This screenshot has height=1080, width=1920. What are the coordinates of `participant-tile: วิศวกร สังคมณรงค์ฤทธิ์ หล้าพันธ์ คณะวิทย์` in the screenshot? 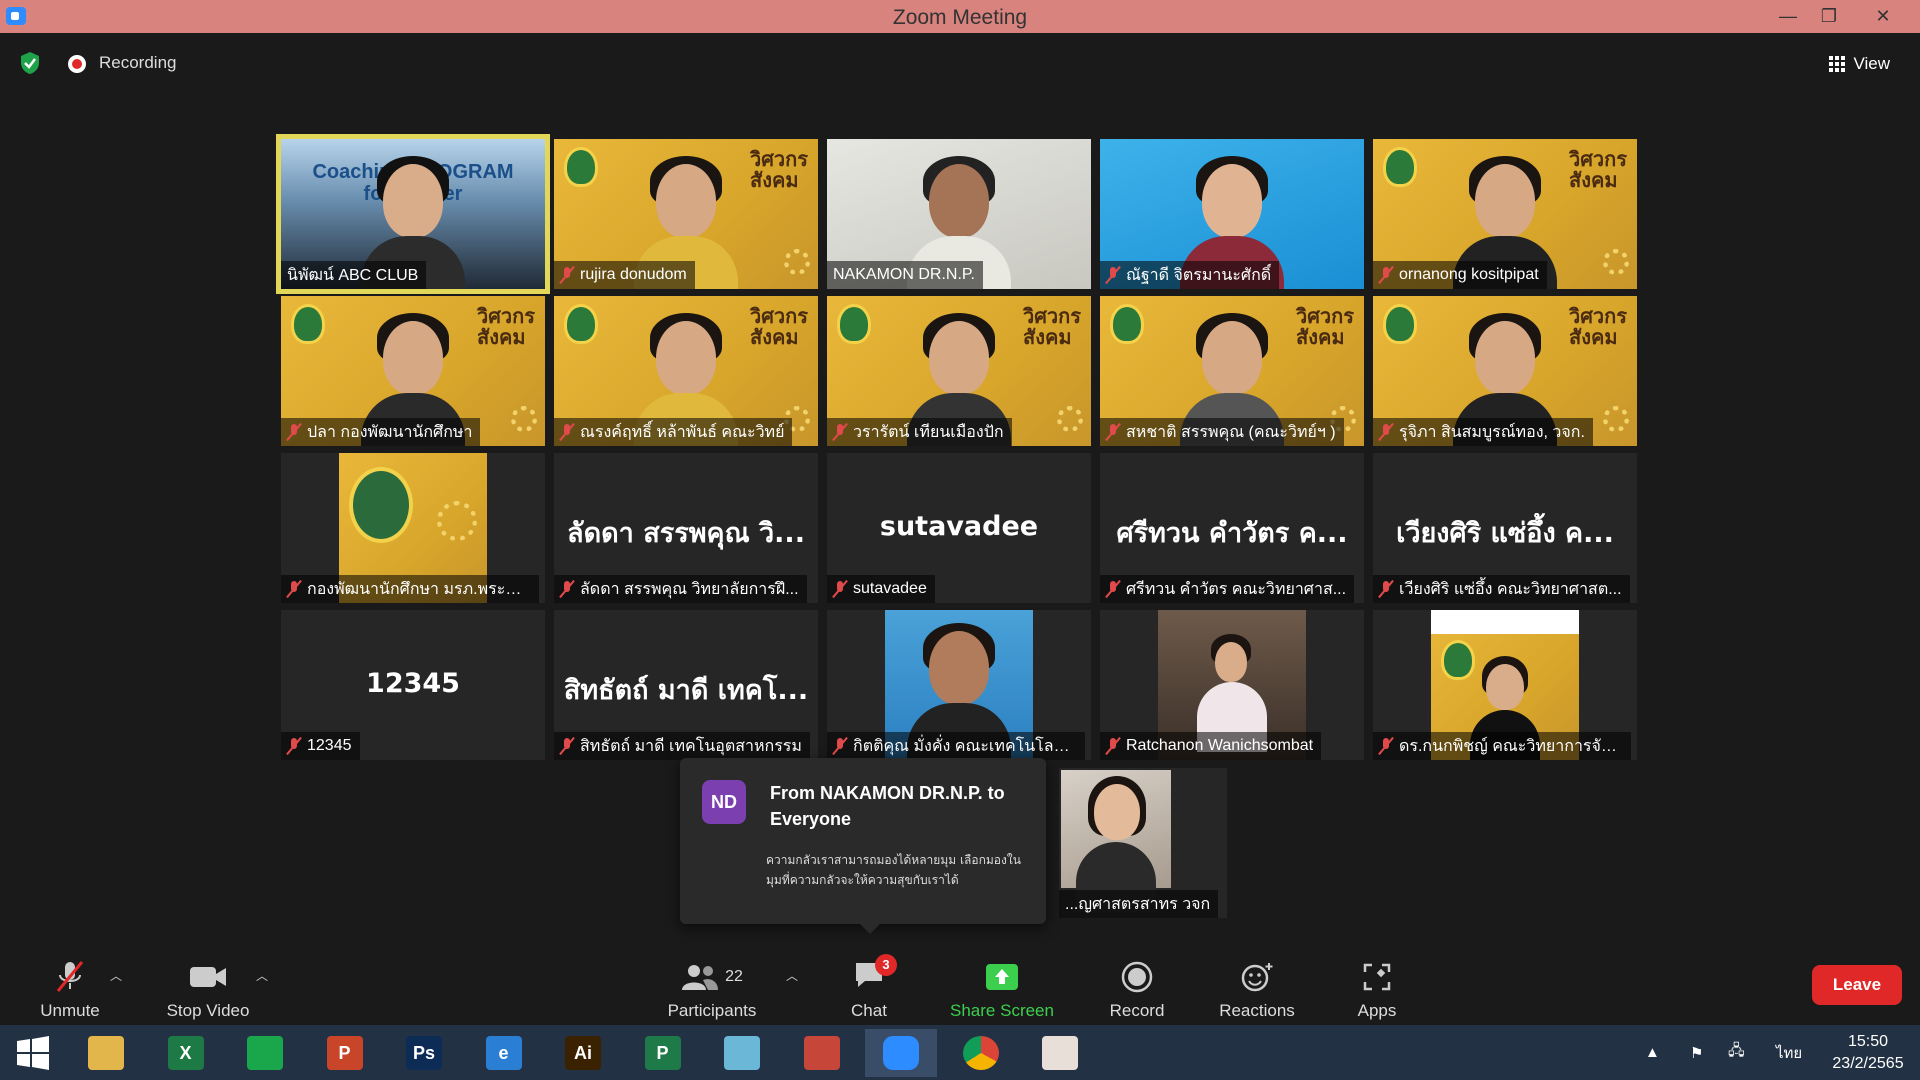 It's located at (686, 371).